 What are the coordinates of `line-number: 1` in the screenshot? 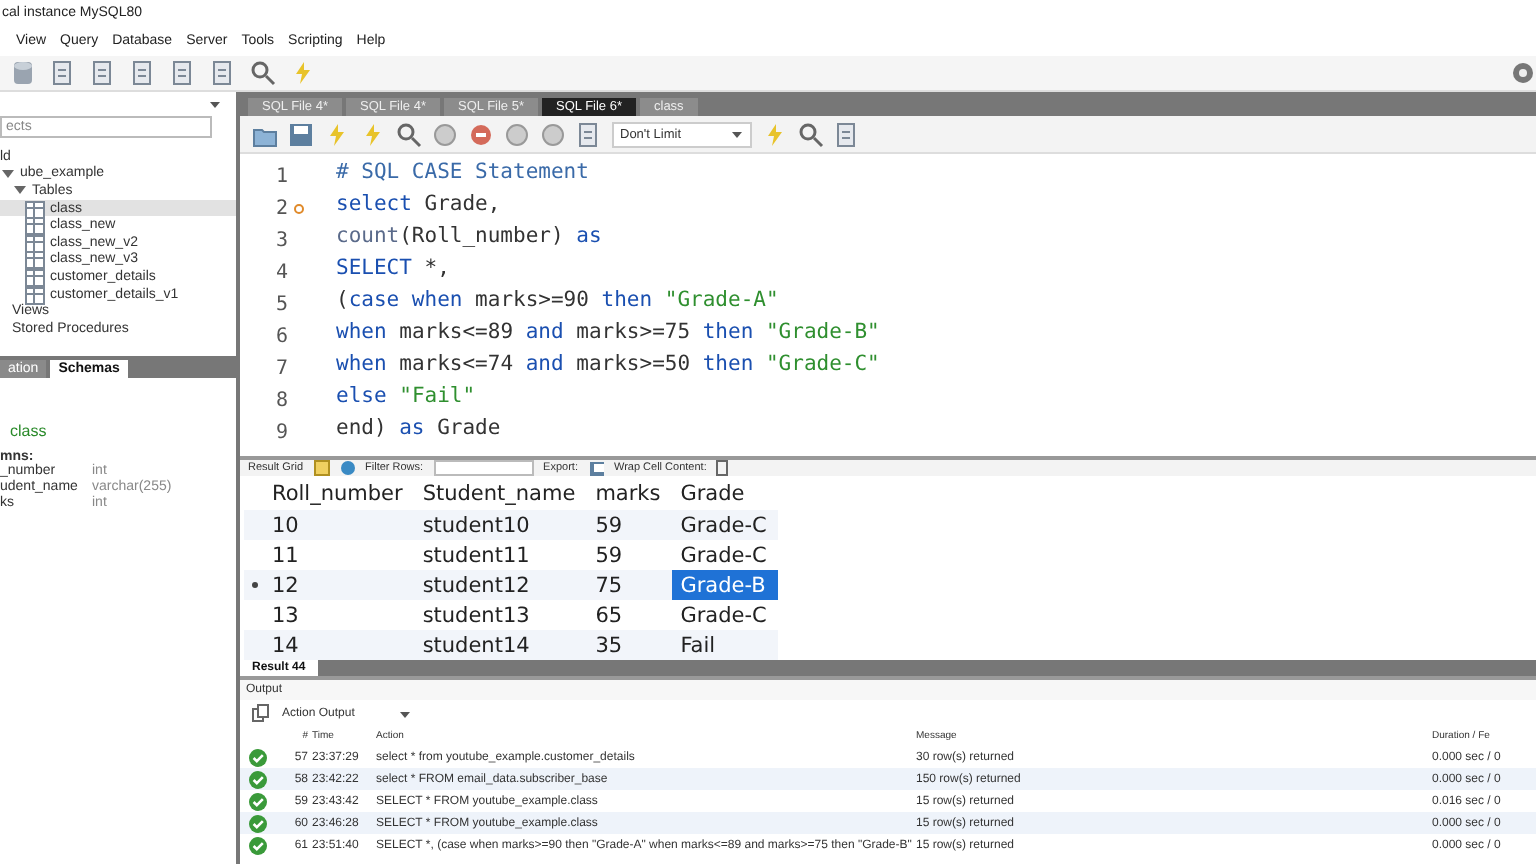 It's located at (282, 176).